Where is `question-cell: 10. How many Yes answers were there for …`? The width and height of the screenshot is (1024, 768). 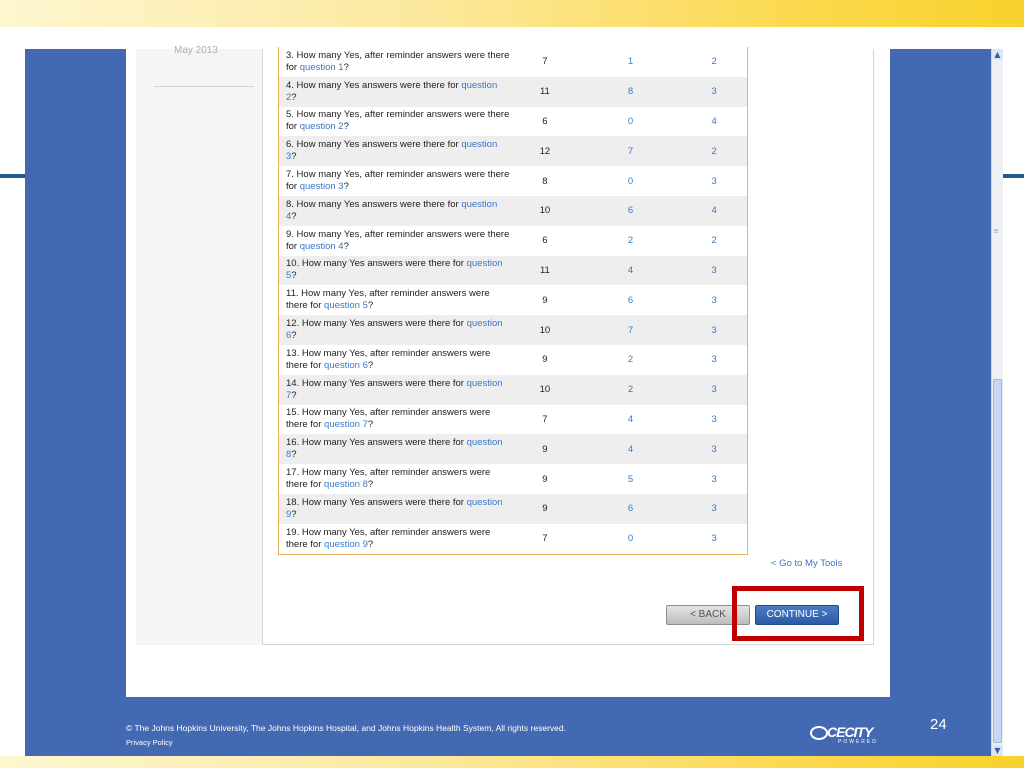 question-cell: 10. How many Yes answers were there for … is located at coordinates (394, 270).